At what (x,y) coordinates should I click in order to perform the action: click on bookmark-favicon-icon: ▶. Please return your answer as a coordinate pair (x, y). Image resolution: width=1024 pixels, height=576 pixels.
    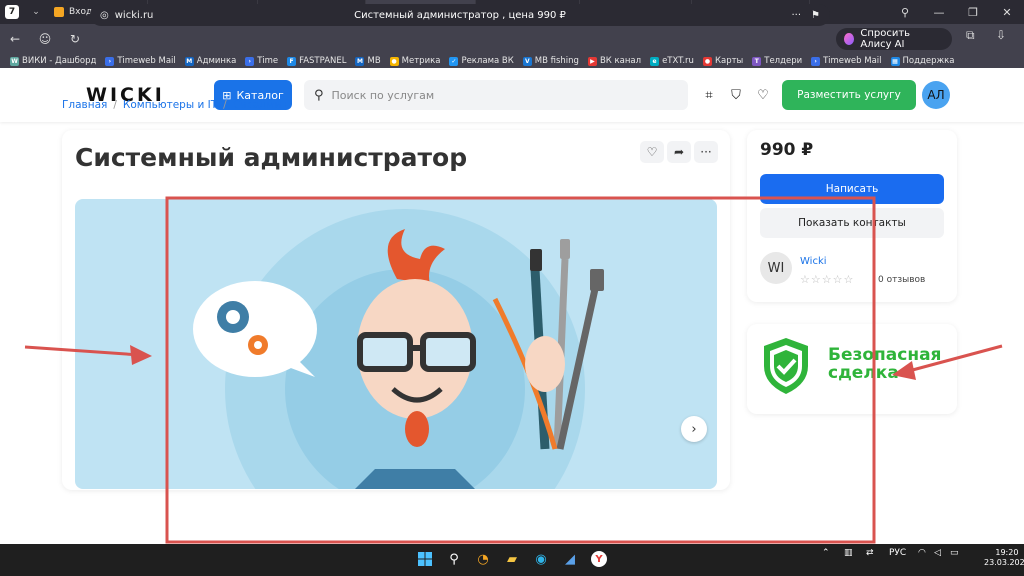
    Looking at the image, I should click on (592, 61).